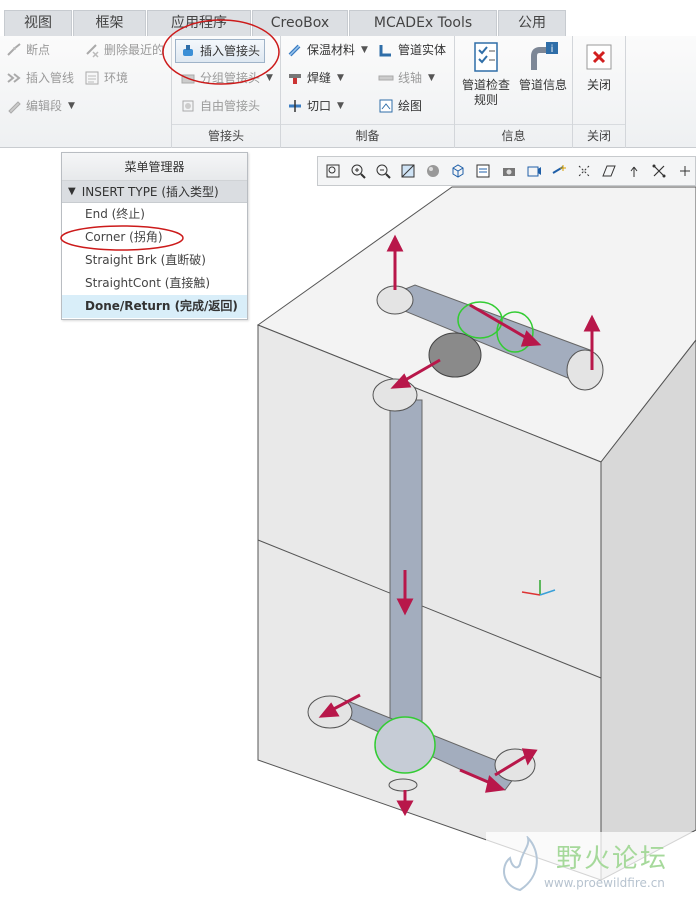  What do you see at coordinates (154, 167) in the screenshot?
I see `menu-manager-title: 菜单管理器` at bounding box center [154, 167].